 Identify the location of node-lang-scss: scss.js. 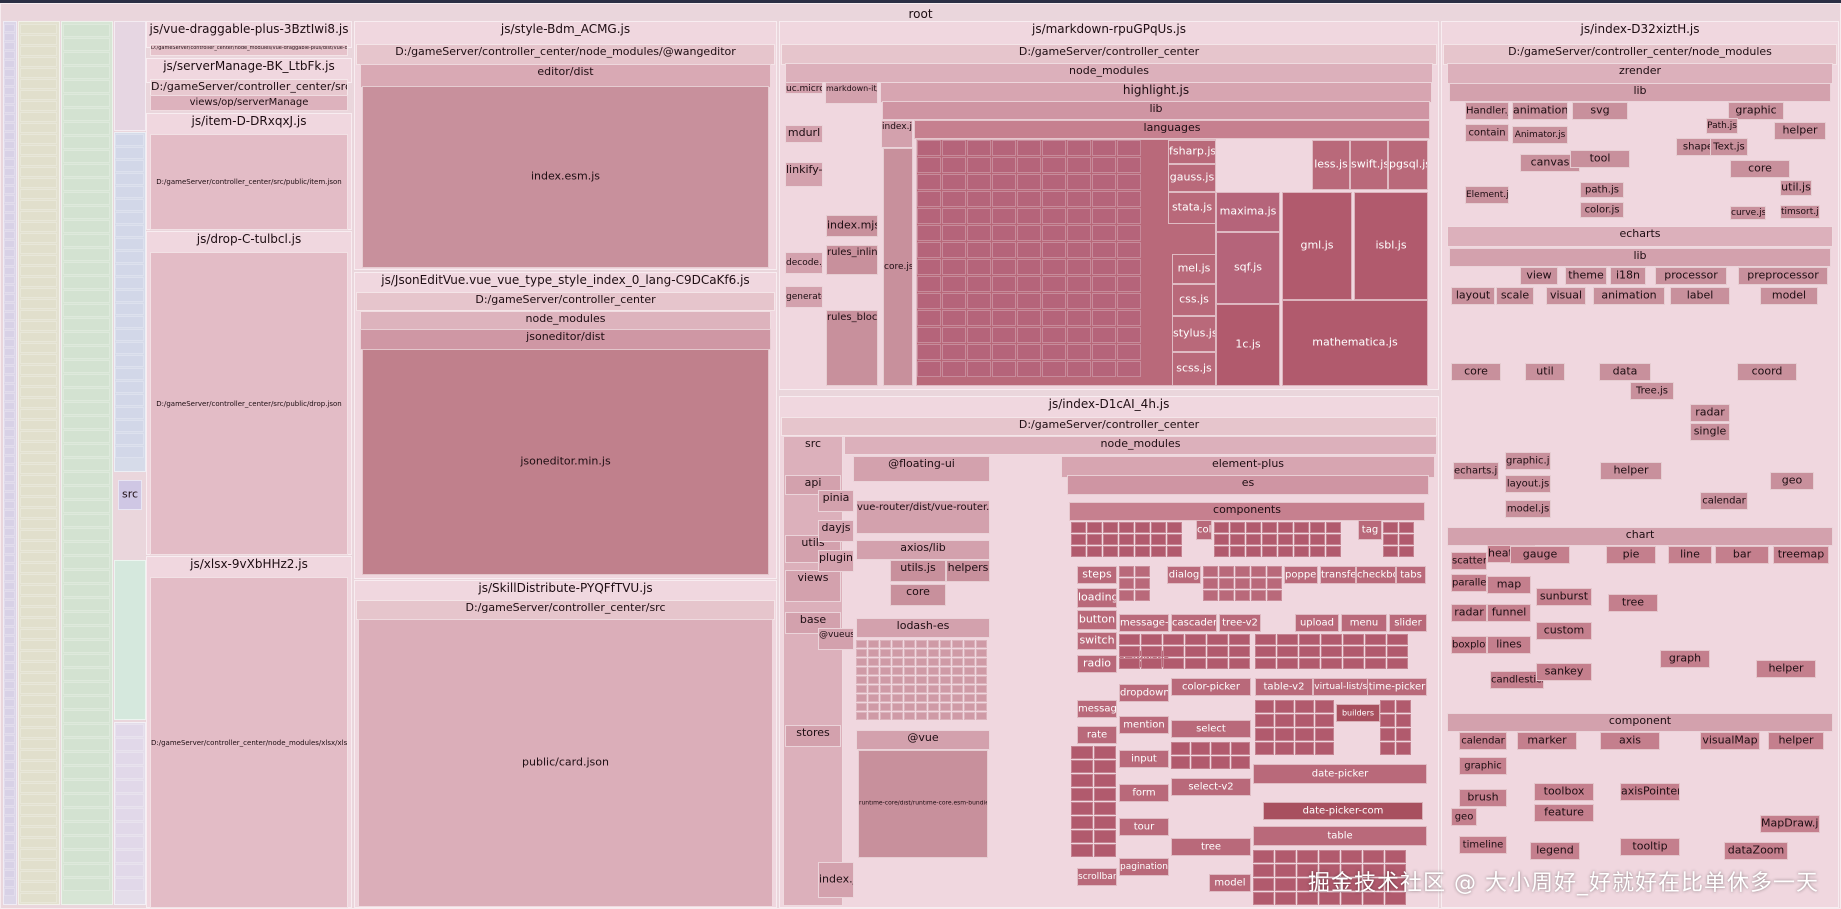
(1194, 369).